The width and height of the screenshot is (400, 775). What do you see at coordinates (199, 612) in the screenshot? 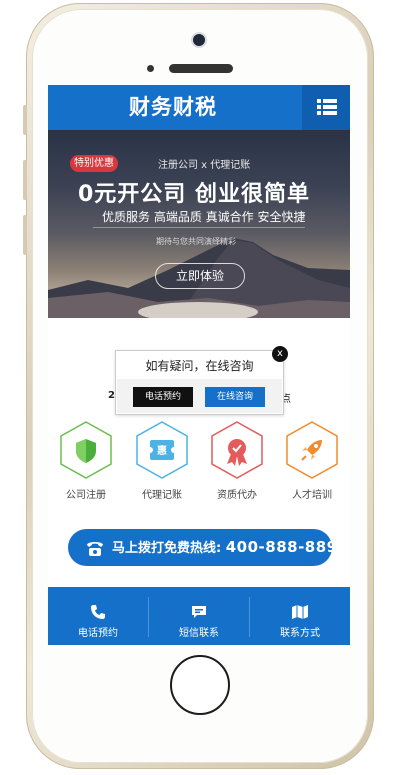
I see `message-icon` at bounding box center [199, 612].